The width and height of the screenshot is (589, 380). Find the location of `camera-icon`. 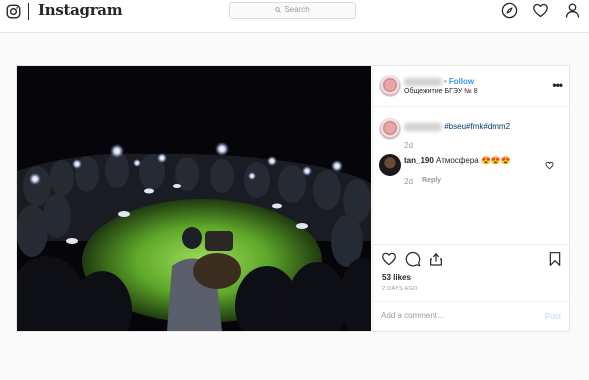

camera-icon is located at coordinates (13, 11).